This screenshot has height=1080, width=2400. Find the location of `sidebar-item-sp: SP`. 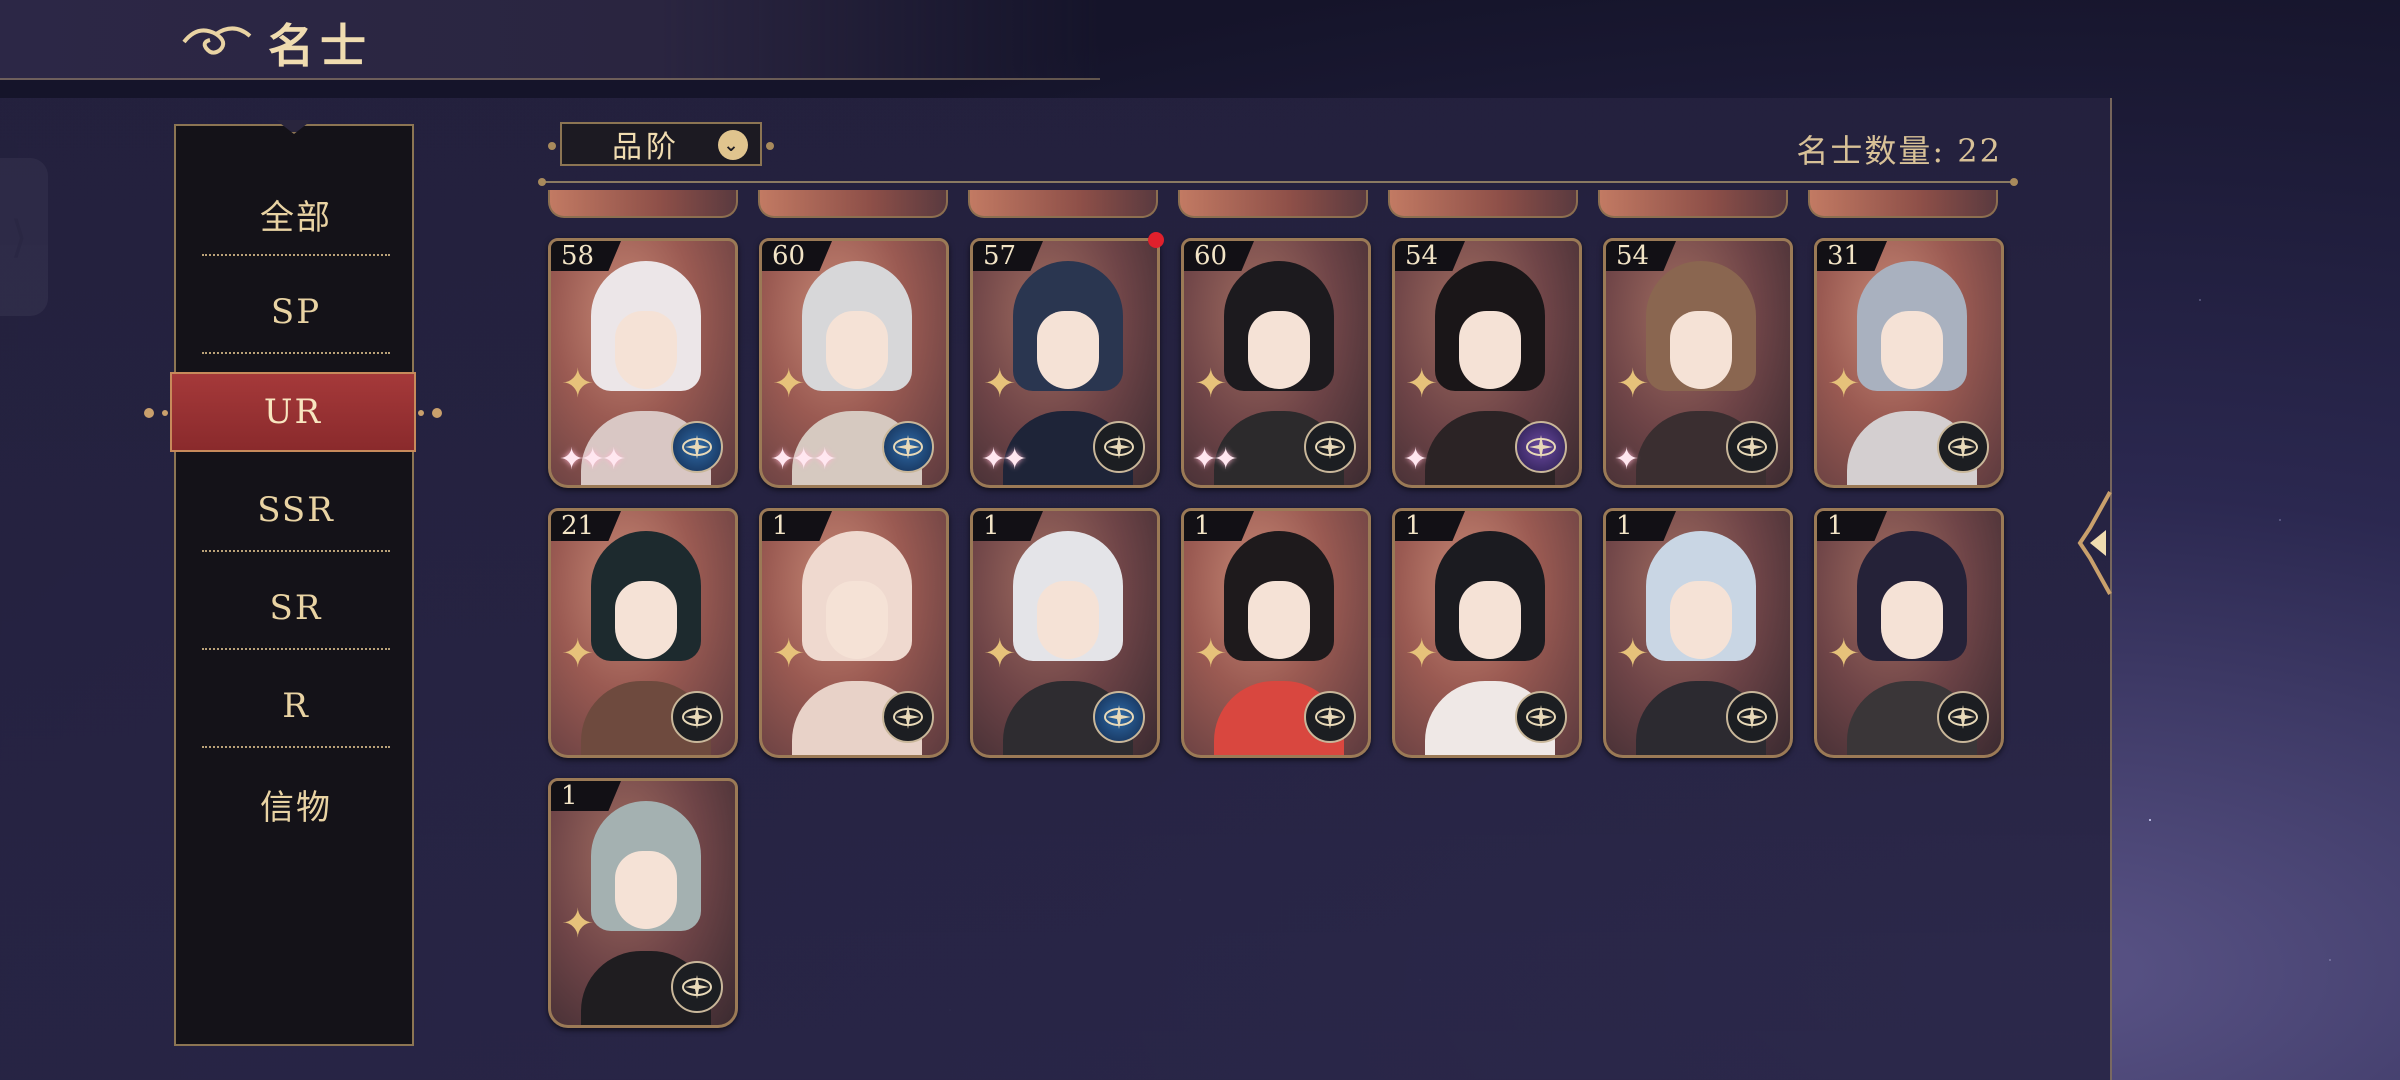

sidebar-item-sp: SP is located at coordinates (296, 312).